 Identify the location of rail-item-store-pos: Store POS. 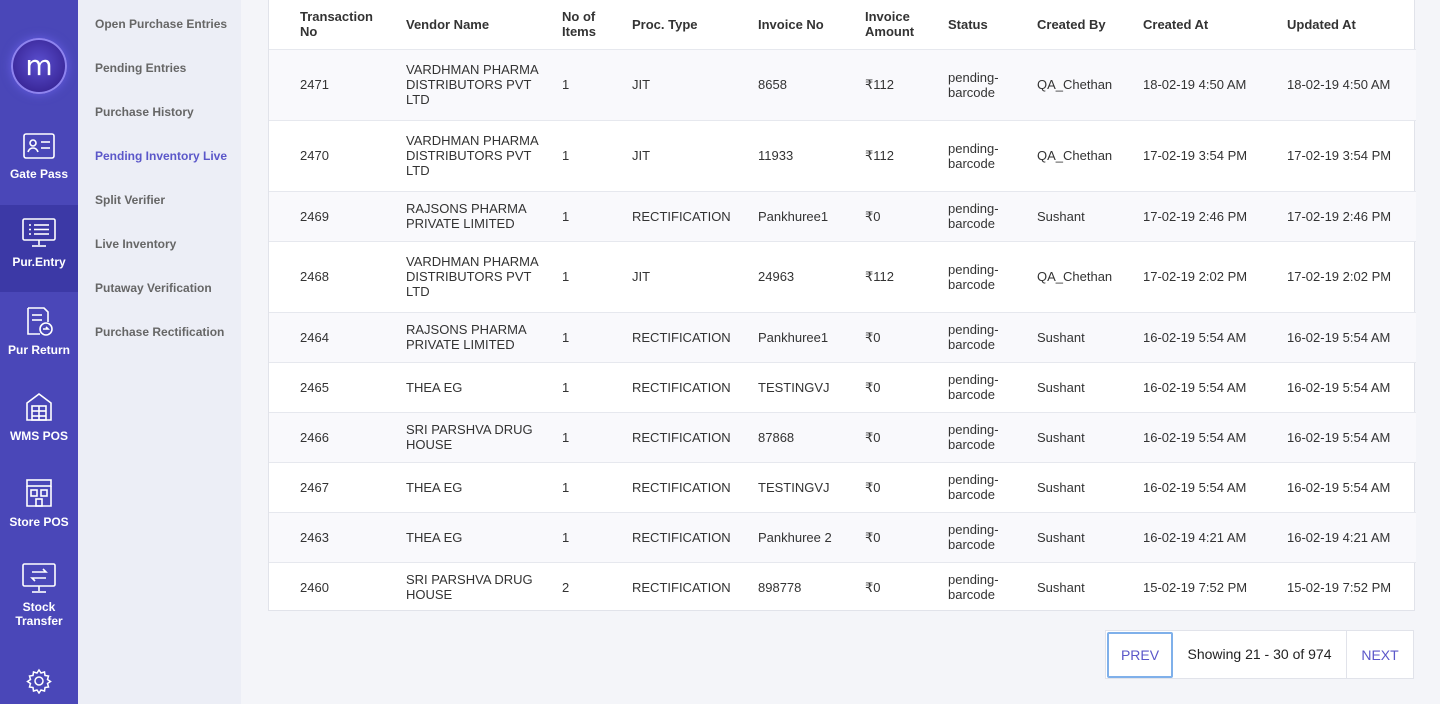
(39, 520).